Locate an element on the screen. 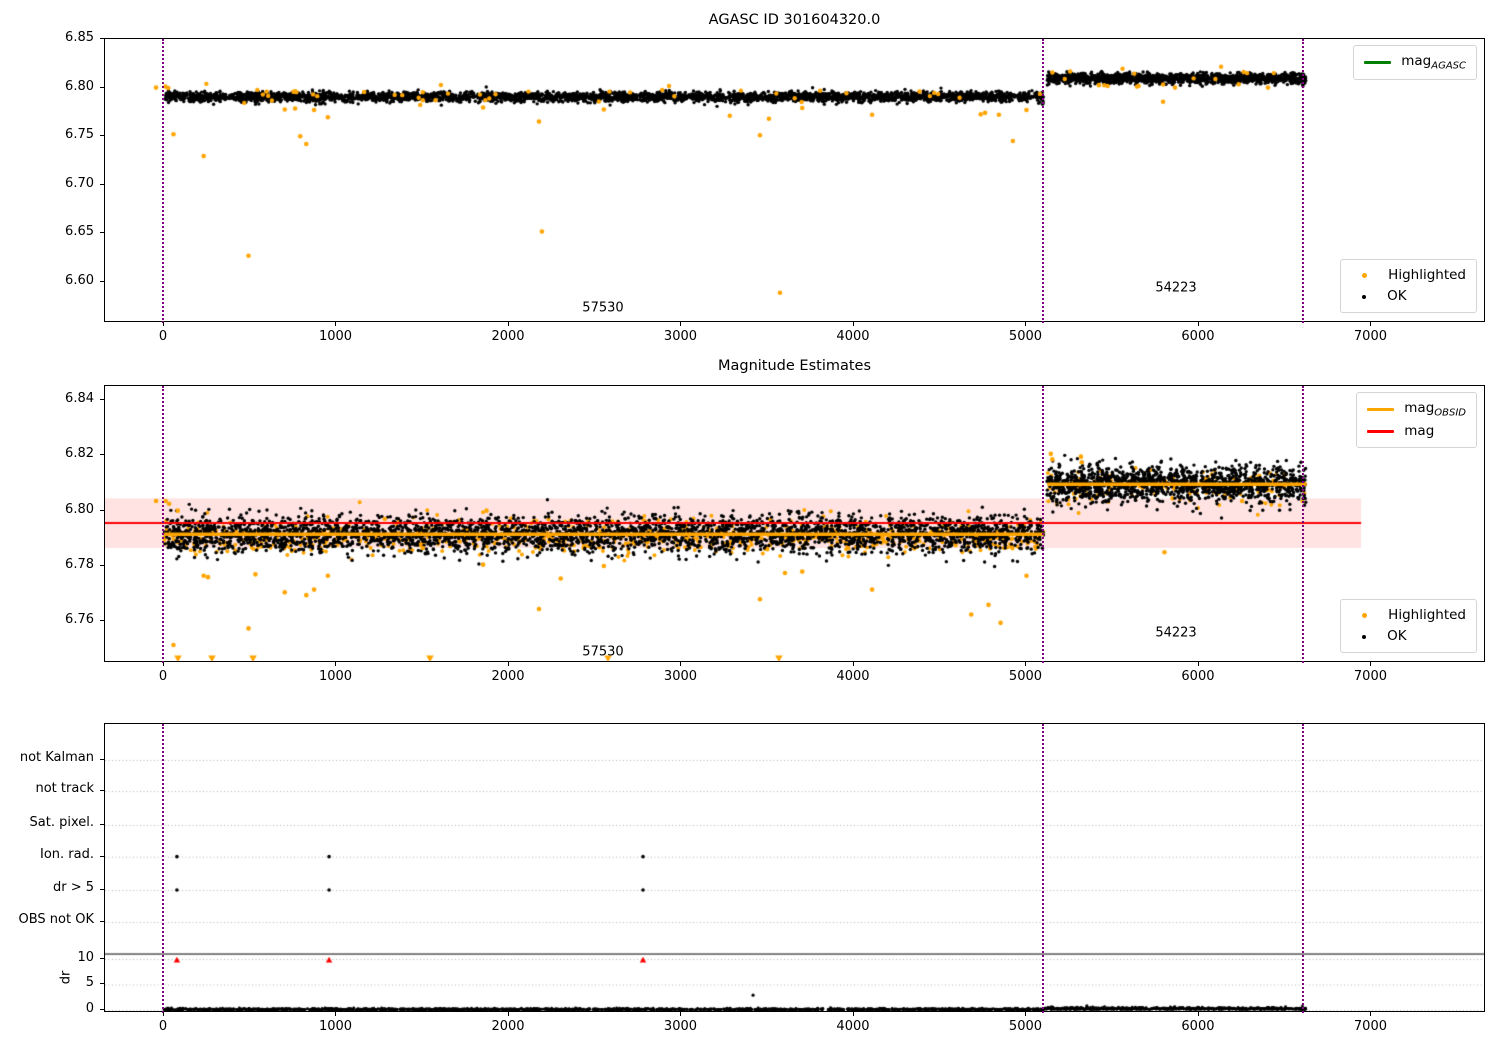 The width and height of the screenshot is (1500, 1050). y-tick-label: 6.76 is located at coordinates (79, 620).